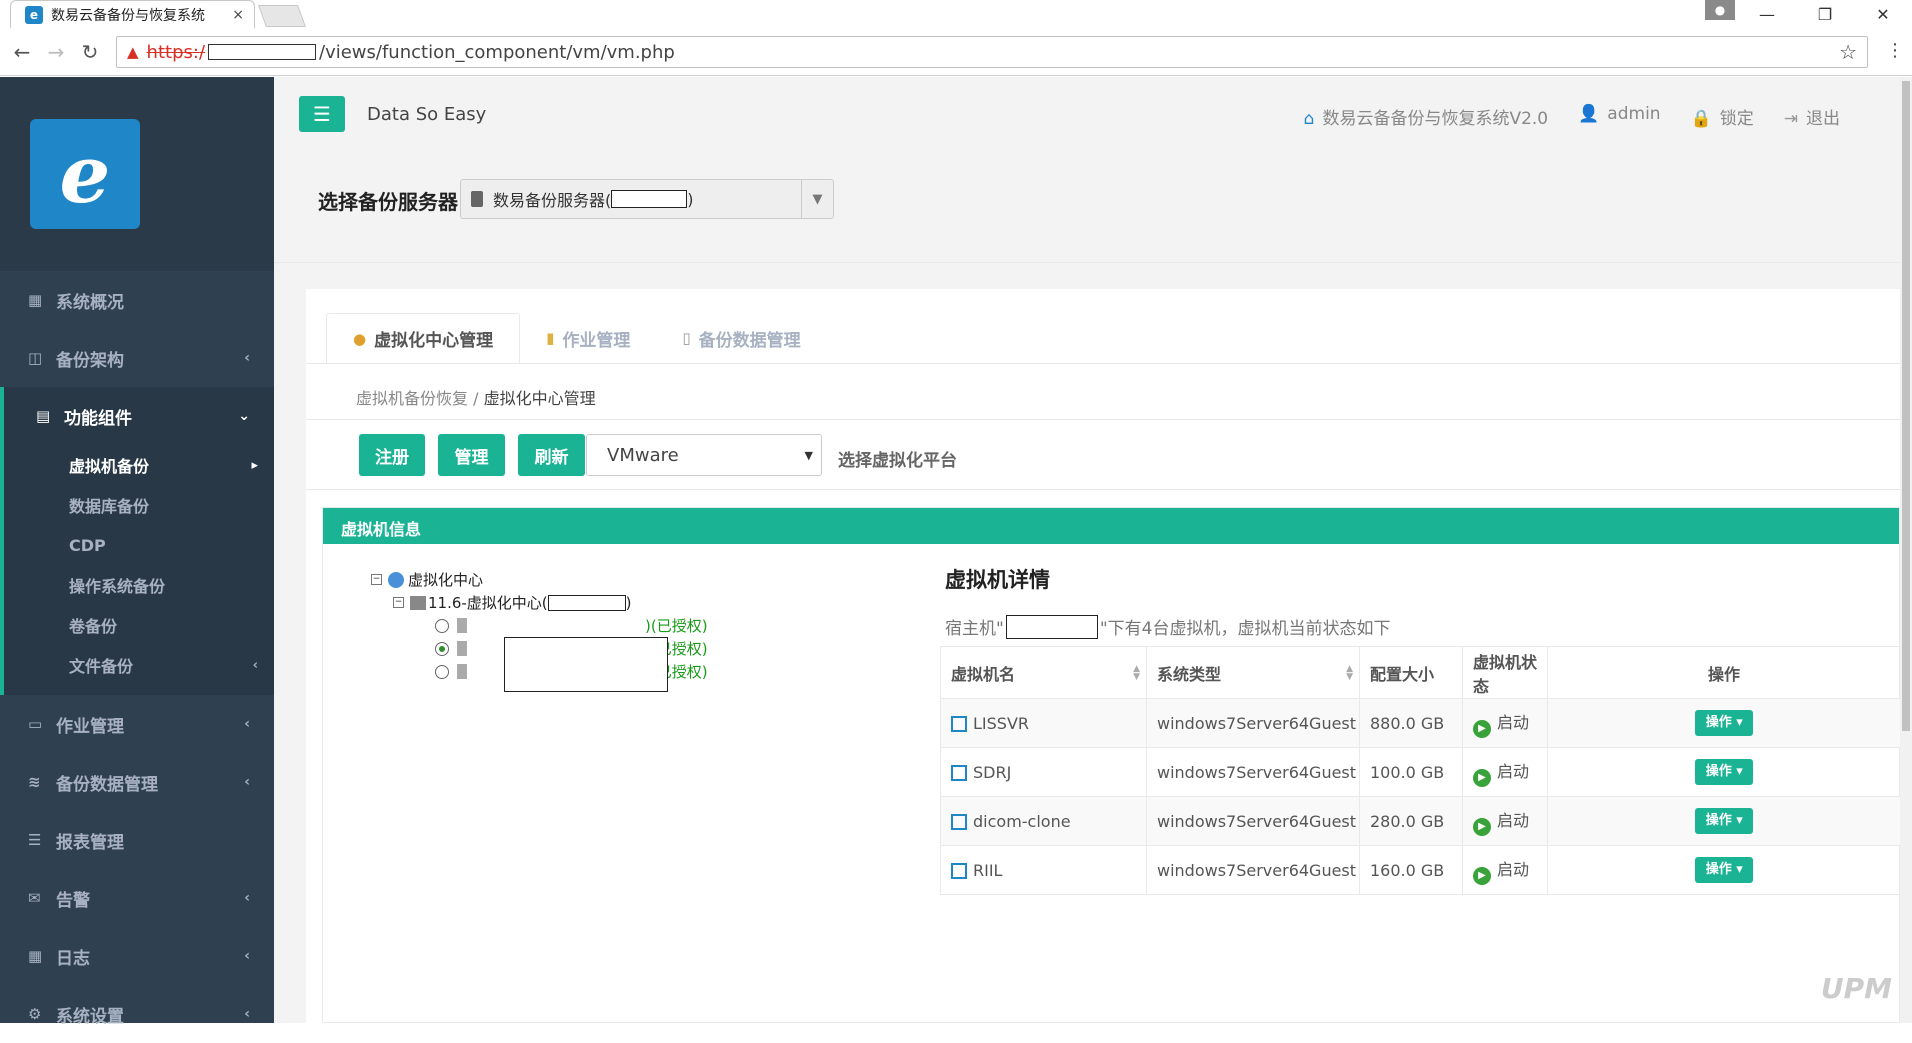 Image resolution: width=1912 pixels, height=1043 pixels. I want to click on sidebar-subitem-os-backup: 操作系统备份, so click(139, 585).